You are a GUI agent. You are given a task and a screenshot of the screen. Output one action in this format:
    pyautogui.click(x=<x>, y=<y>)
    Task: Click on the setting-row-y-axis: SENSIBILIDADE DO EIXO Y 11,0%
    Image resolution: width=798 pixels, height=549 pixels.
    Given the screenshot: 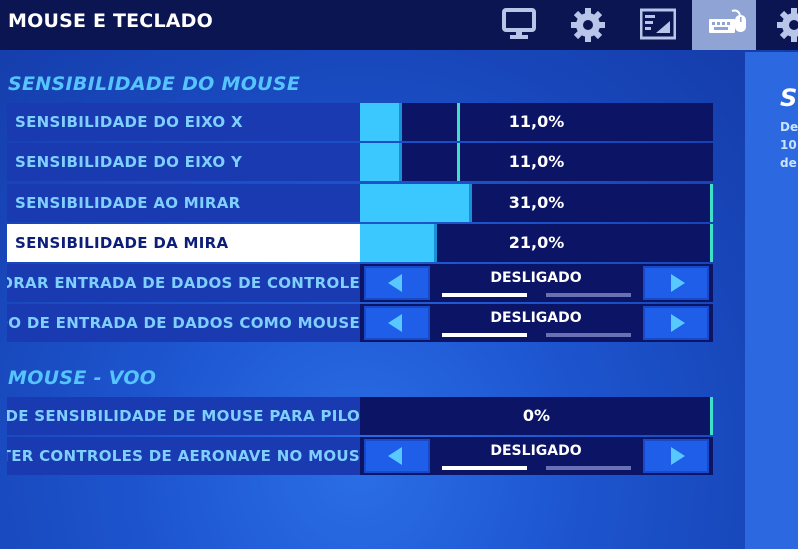 What is the action you would take?
    pyautogui.click(x=360, y=162)
    